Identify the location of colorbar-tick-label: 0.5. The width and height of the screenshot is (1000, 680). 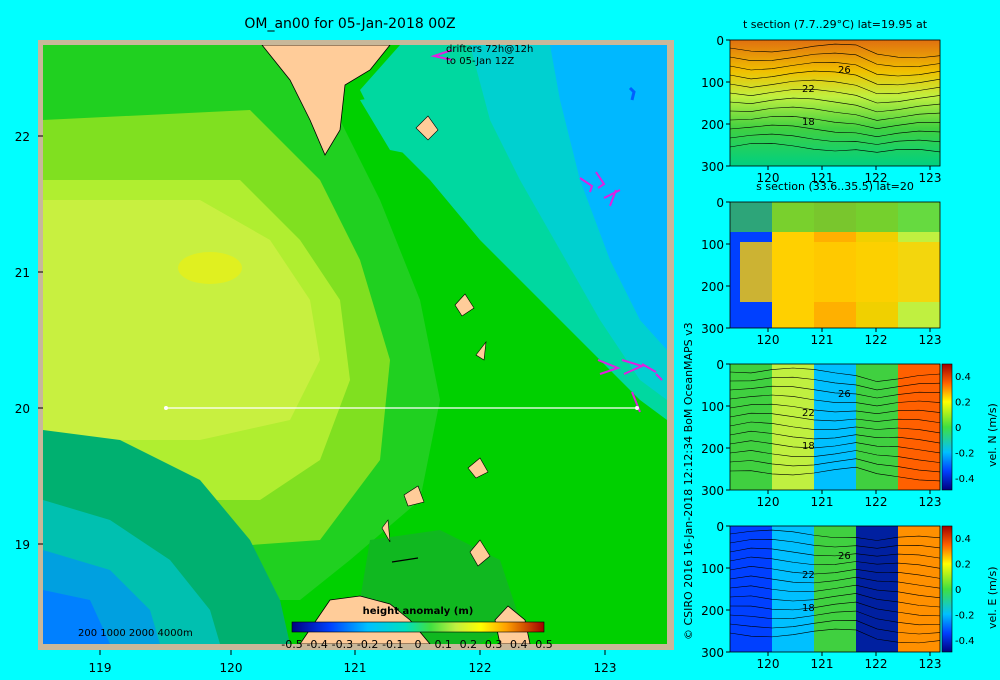
(544, 644).